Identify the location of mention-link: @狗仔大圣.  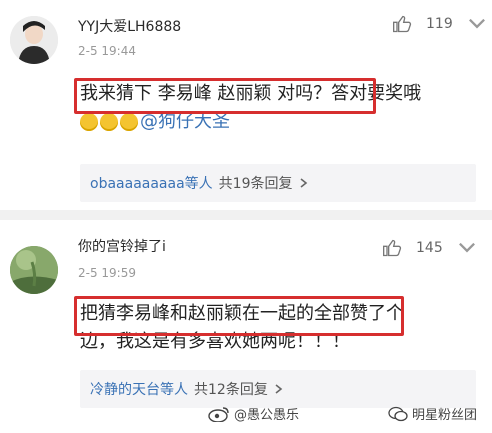
(185, 121).